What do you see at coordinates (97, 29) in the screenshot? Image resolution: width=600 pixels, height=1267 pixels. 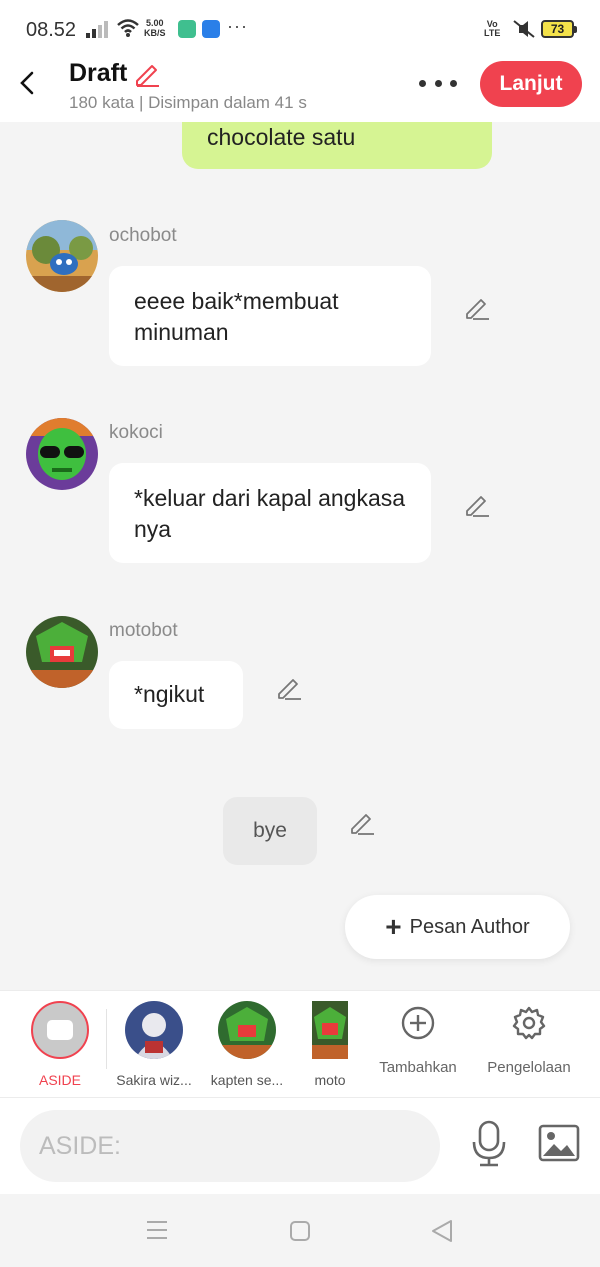 I see `signal-icon` at bounding box center [97, 29].